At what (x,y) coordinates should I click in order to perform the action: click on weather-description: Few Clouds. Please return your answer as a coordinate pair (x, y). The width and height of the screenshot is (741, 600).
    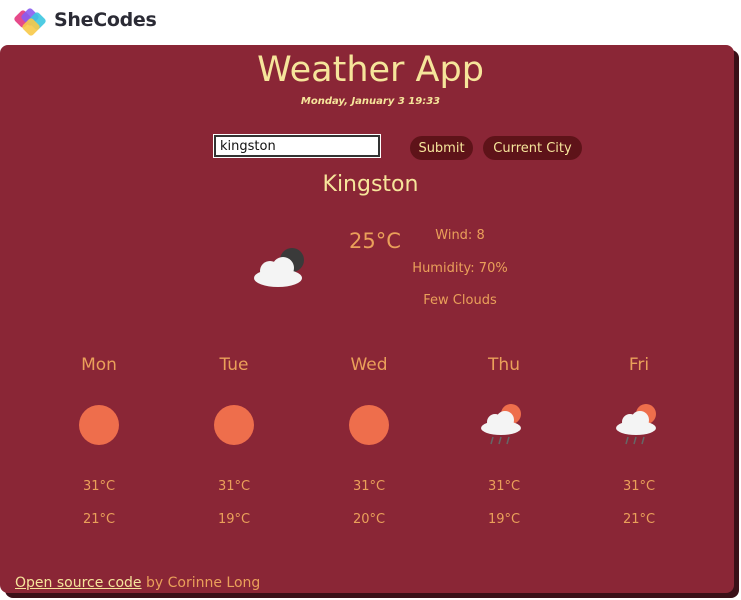
    Looking at the image, I should click on (460, 300).